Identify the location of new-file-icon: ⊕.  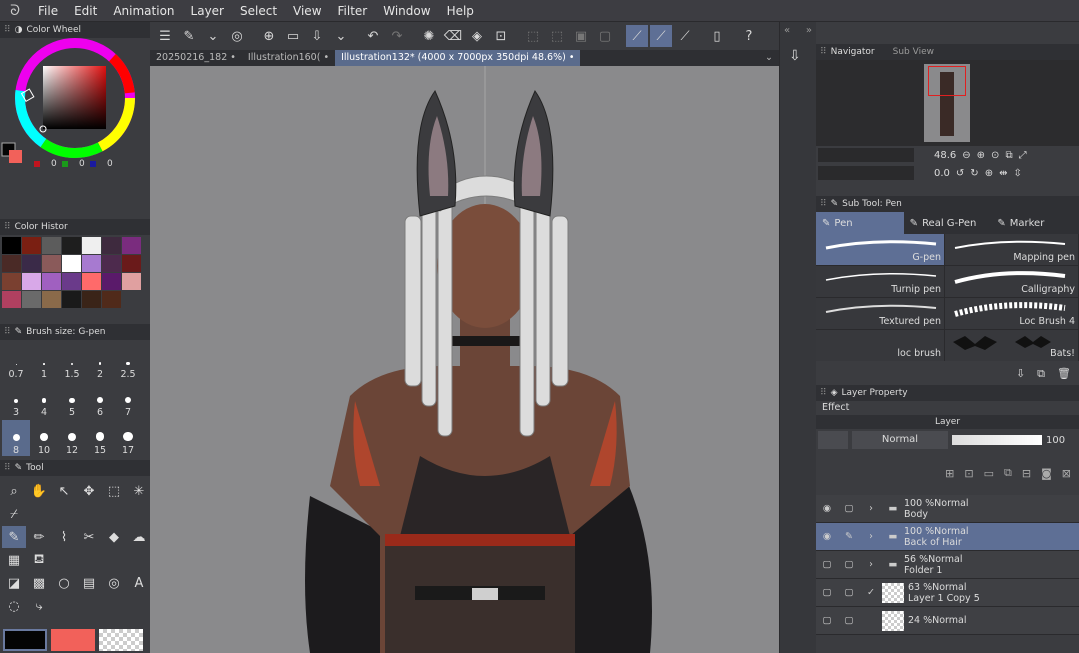
(269, 36).